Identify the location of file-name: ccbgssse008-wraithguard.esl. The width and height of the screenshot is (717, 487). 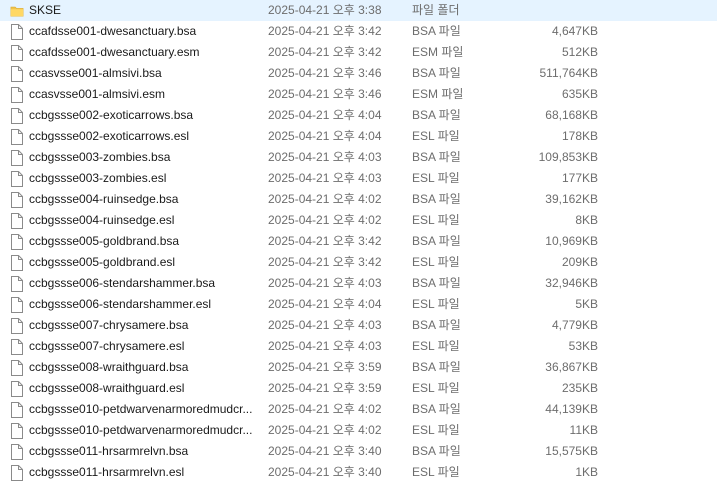
(107, 388).